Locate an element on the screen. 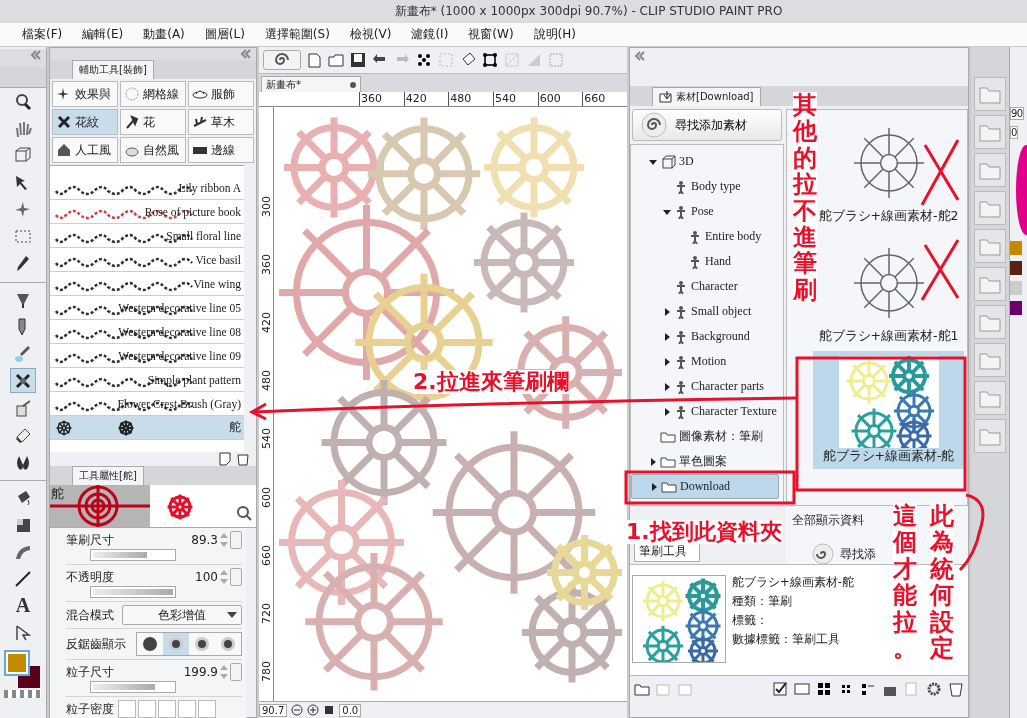  detail-view-icon is located at coordinates (802, 689).